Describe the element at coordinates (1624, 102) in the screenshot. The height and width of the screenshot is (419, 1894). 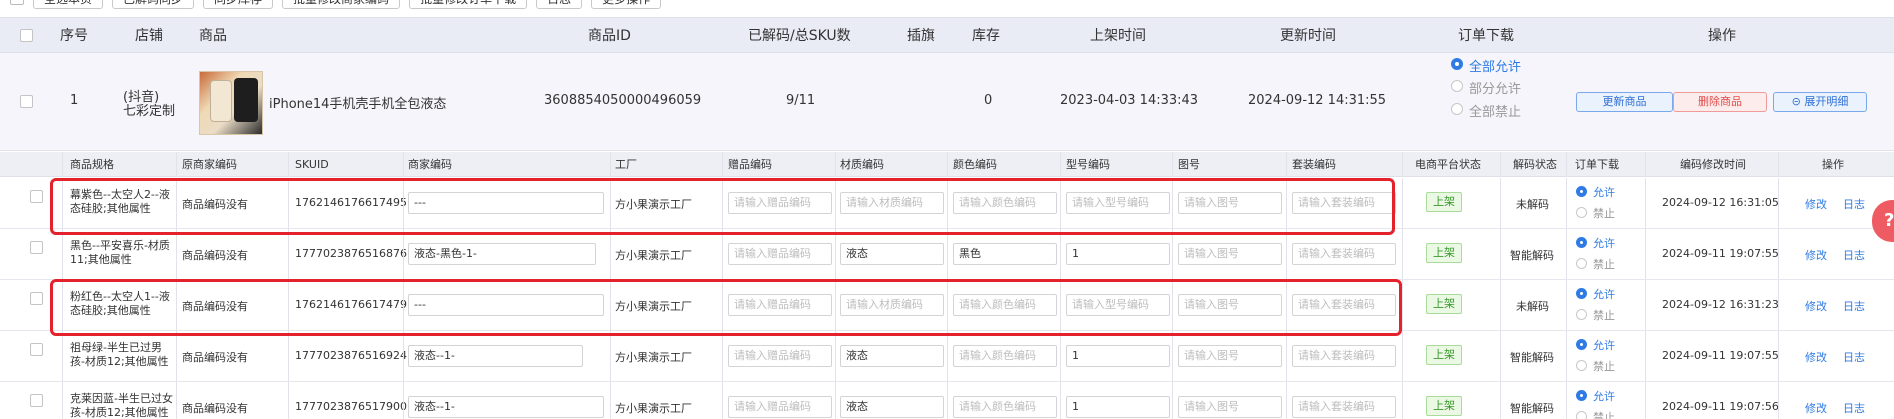
I see `update-product-button: 更新商品` at that location.